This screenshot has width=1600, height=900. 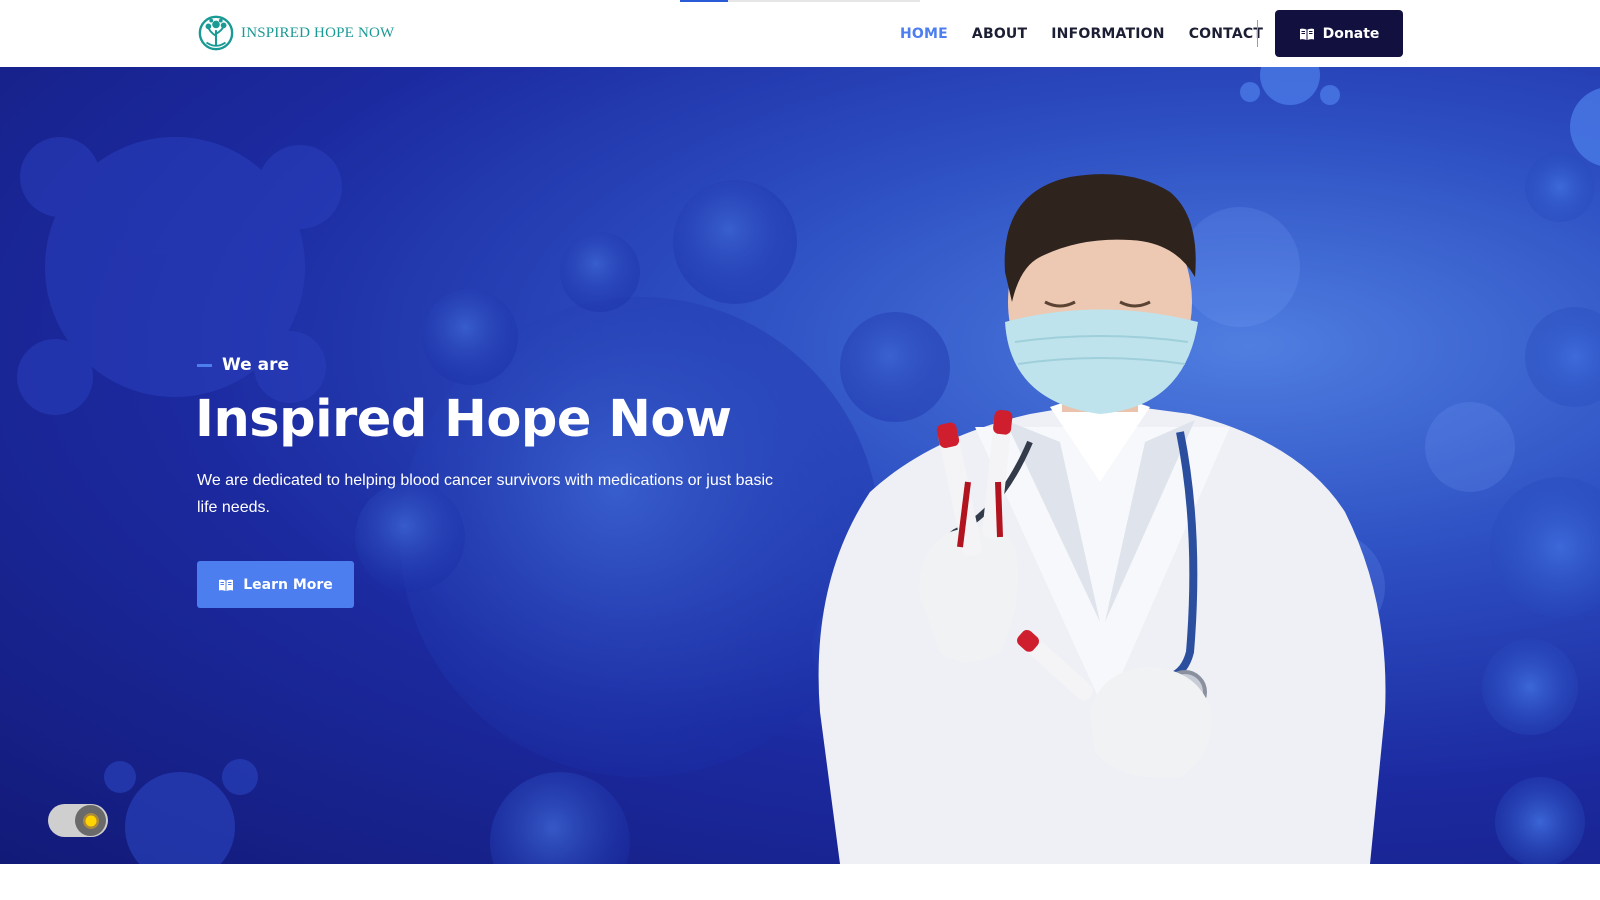 What do you see at coordinates (1107, 34) in the screenshot?
I see `nav-information: INFORMATION` at bounding box center [1107, 34].